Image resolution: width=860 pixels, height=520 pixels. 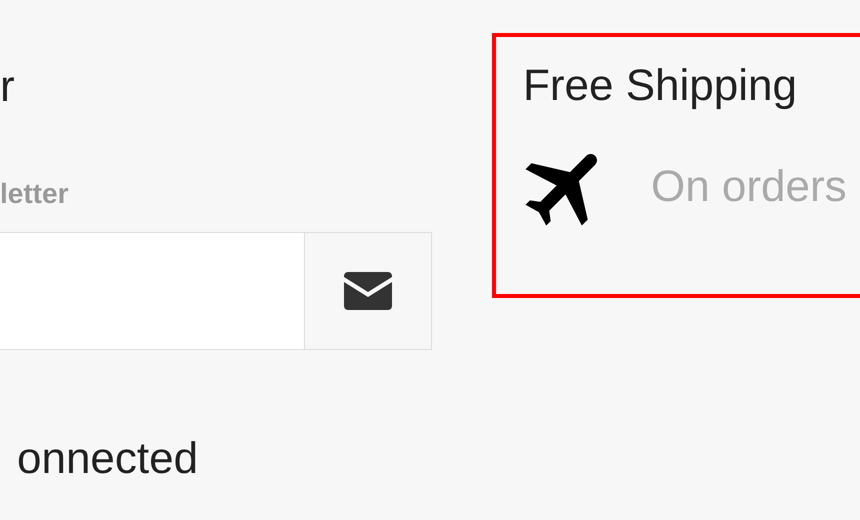 I want to click on envelope-icon, so click(x=368, y=291).